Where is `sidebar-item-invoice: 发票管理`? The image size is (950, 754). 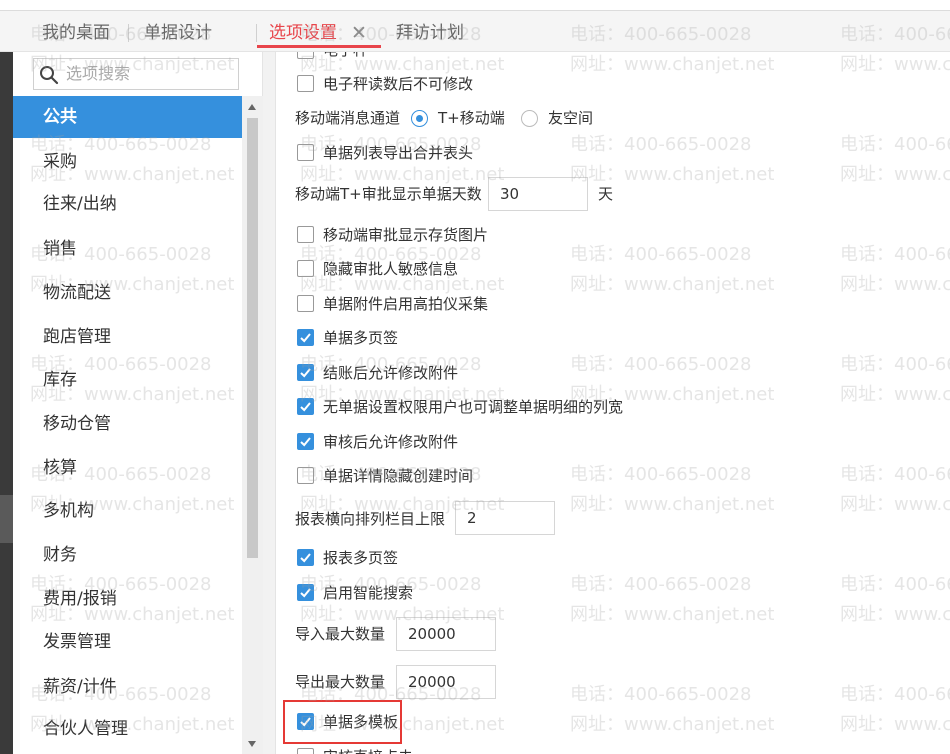 sidebar-item-invoice: 发票管理 is located at coordinates (127, 642).